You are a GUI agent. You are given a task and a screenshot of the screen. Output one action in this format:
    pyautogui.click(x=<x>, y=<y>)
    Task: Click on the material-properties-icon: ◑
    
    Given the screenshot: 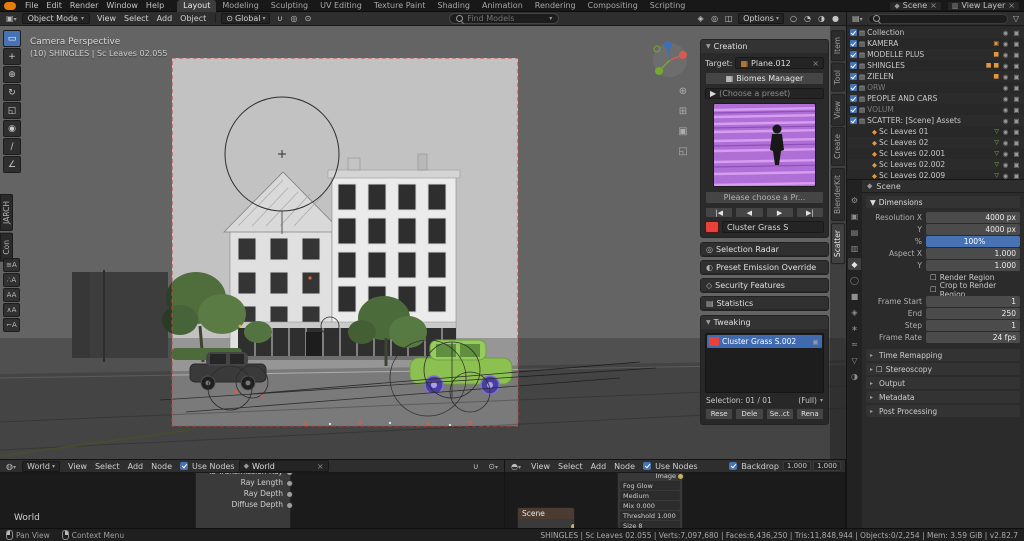 What is the action you would take?
    pyautogui.click(x=854, y=376)
    